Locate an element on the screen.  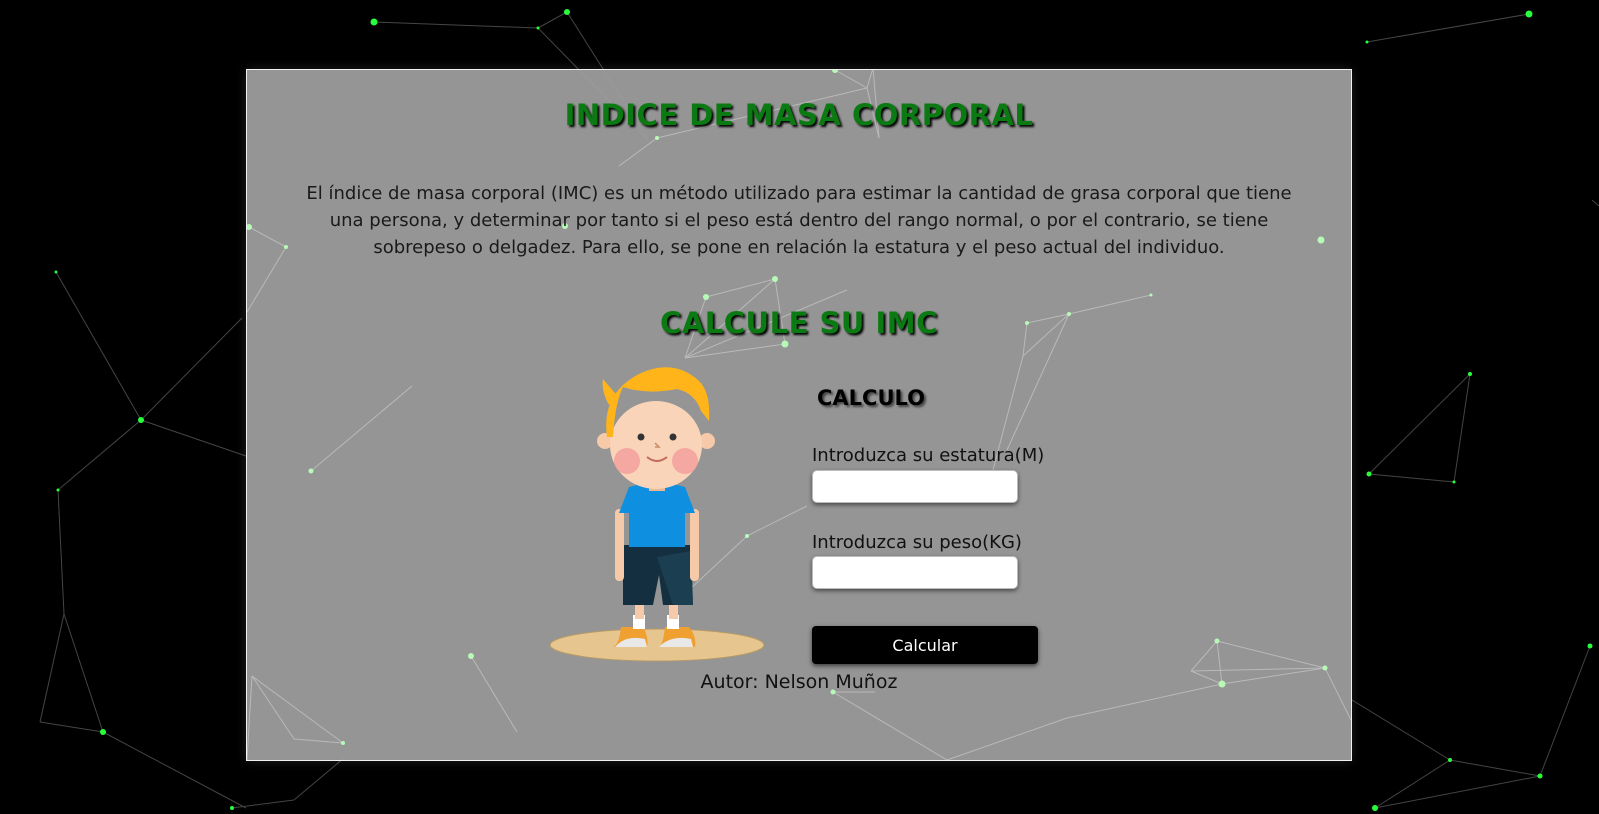
calculate-button: Calcular is located at coordinates (925, 645).